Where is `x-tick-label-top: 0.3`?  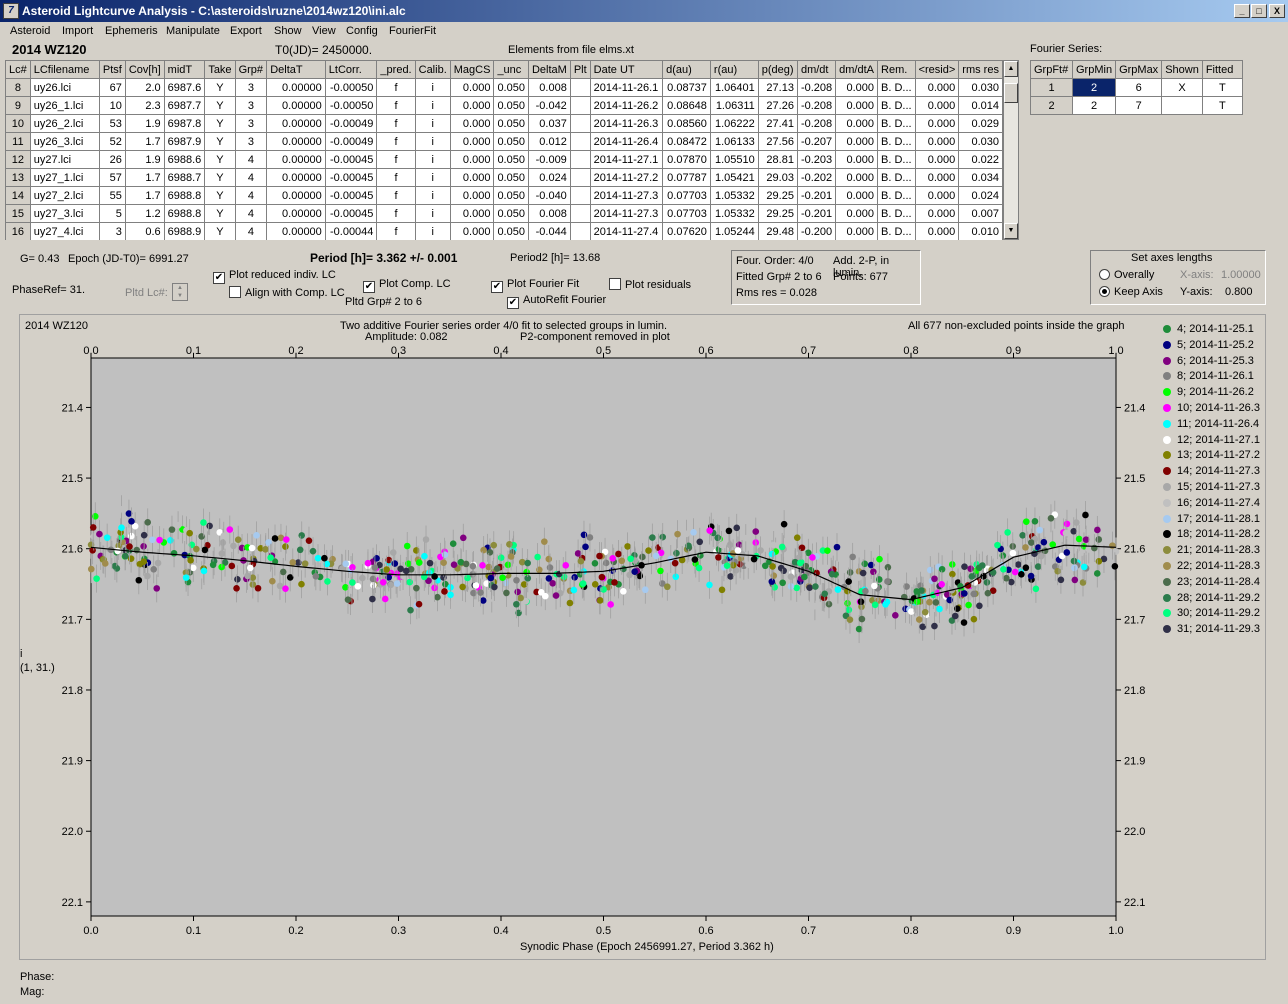 x-tick-label-top: 0.3 is located at coordinates (398, 351).